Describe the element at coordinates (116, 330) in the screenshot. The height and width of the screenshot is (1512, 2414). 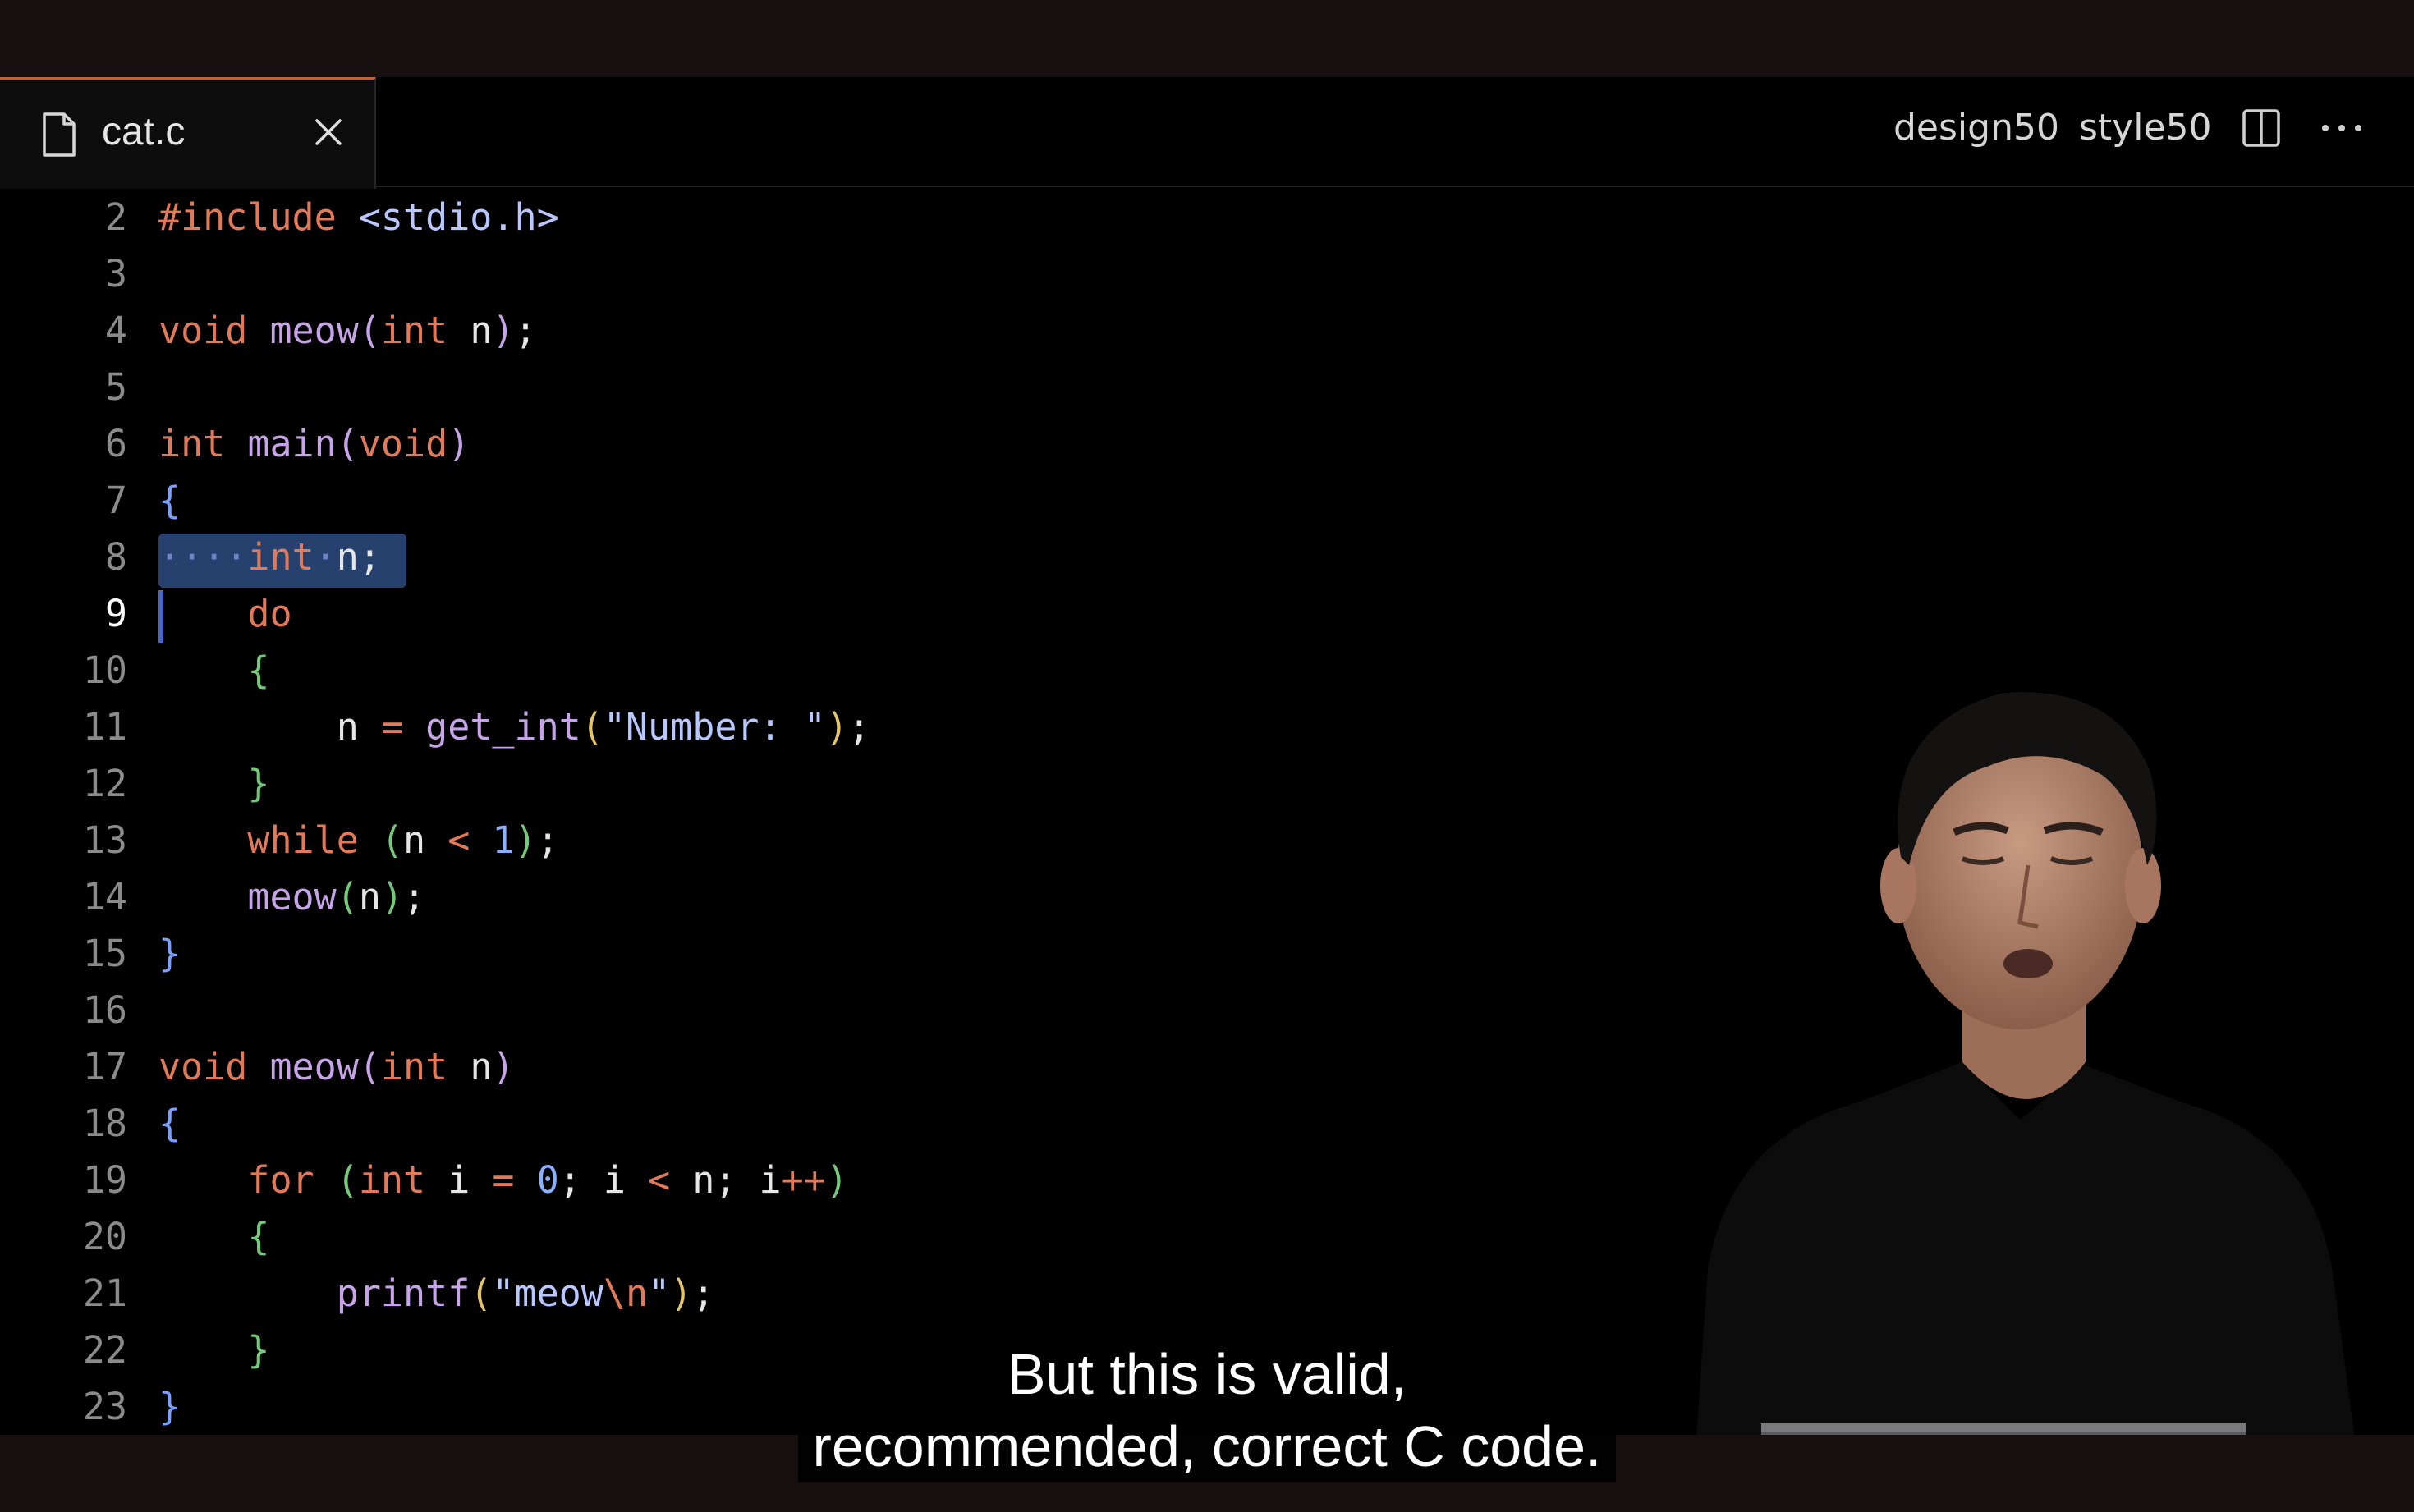
I see `line-number: 4` at that location.